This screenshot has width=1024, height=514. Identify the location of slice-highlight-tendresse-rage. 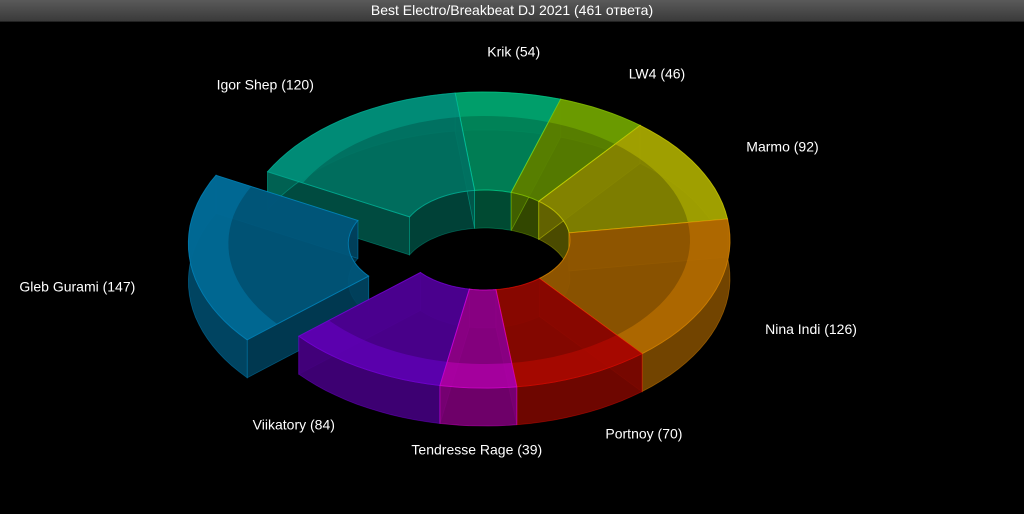
(478, 374).